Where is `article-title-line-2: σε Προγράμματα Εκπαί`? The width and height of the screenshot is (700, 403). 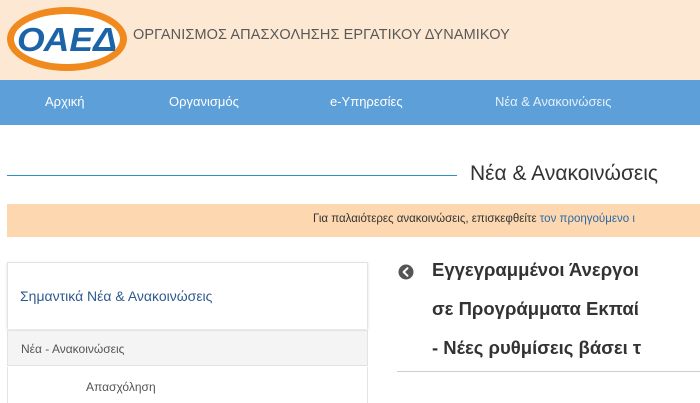
article-title-line-2: σε Προγράμματα Εκπαί is located at coordinates (535, 309).